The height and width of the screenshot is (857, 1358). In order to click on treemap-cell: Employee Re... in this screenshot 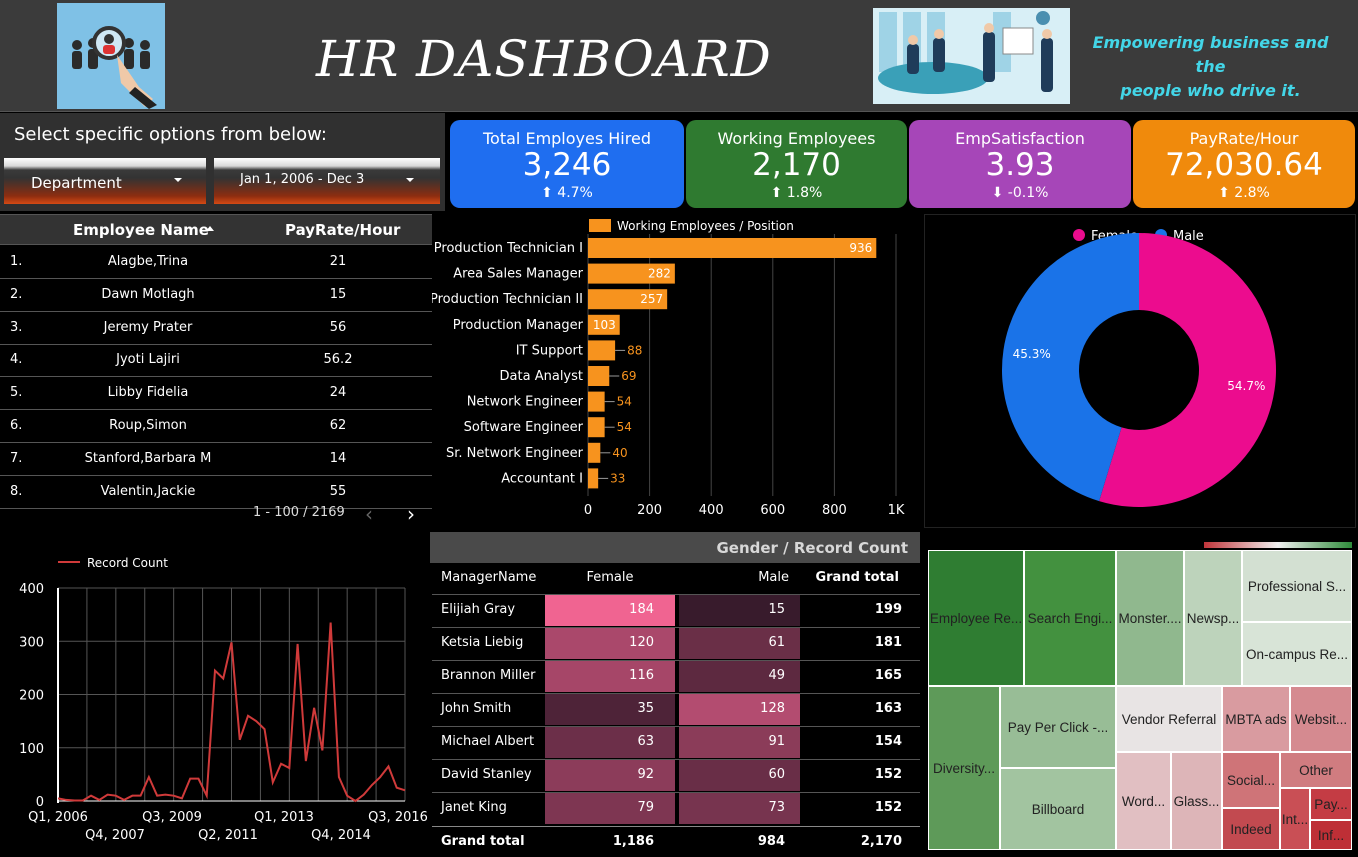, I will do `click(976, 618)`.